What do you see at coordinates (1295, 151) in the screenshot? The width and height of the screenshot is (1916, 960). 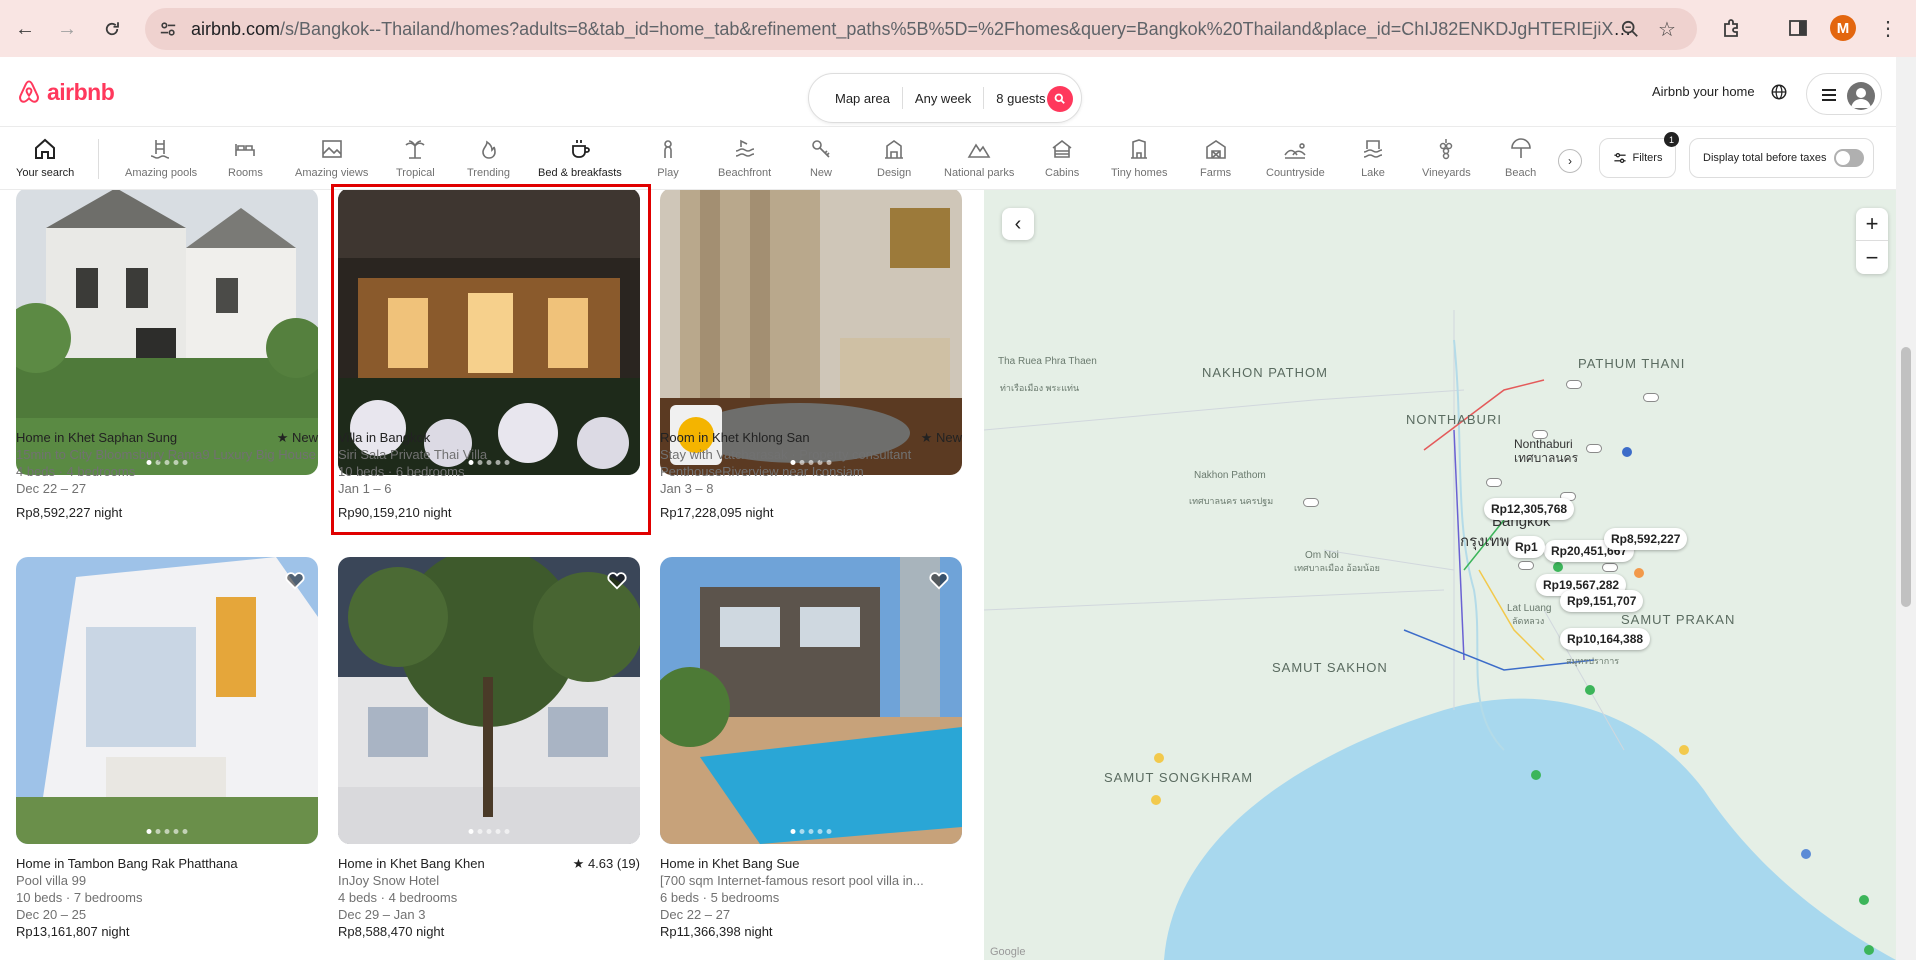 I see `hills-icon` at bounding box center [1295, 151].